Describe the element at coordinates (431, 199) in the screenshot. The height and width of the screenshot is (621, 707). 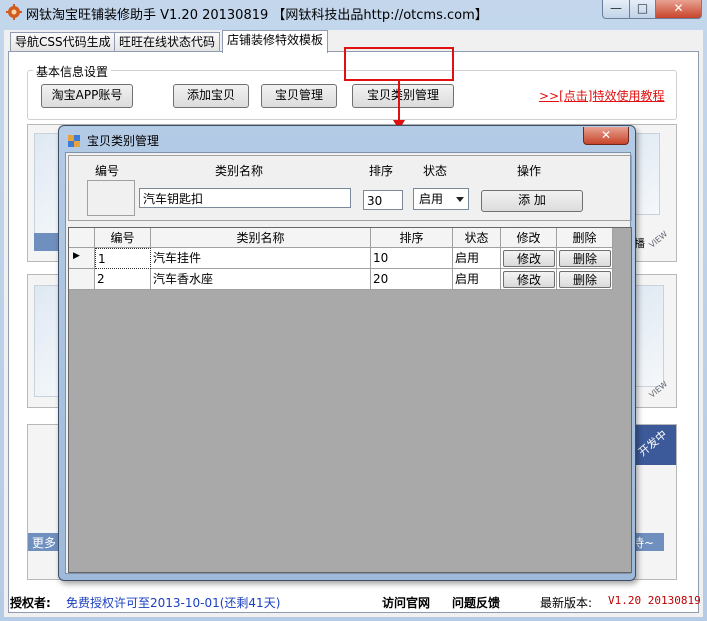
I see `status-select-value: 启用` at that location.